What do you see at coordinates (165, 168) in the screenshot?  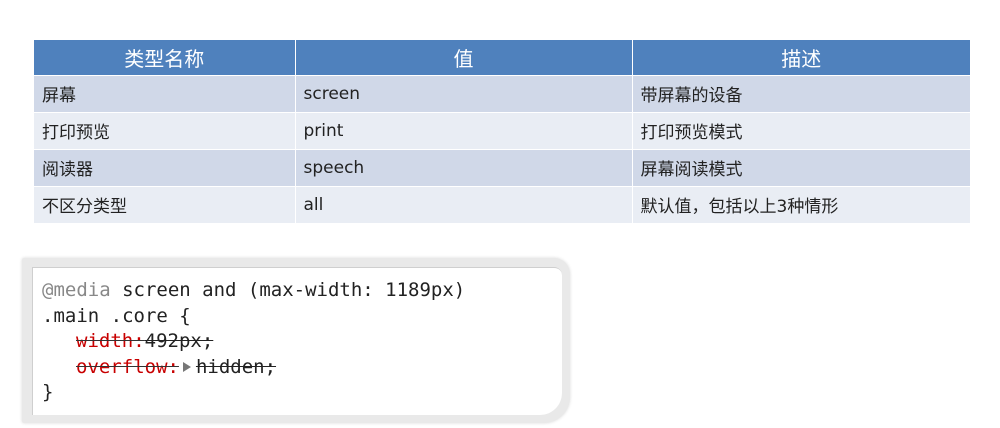 I see `type-name-cell: 阅读器` at bounding box center [165, 168].